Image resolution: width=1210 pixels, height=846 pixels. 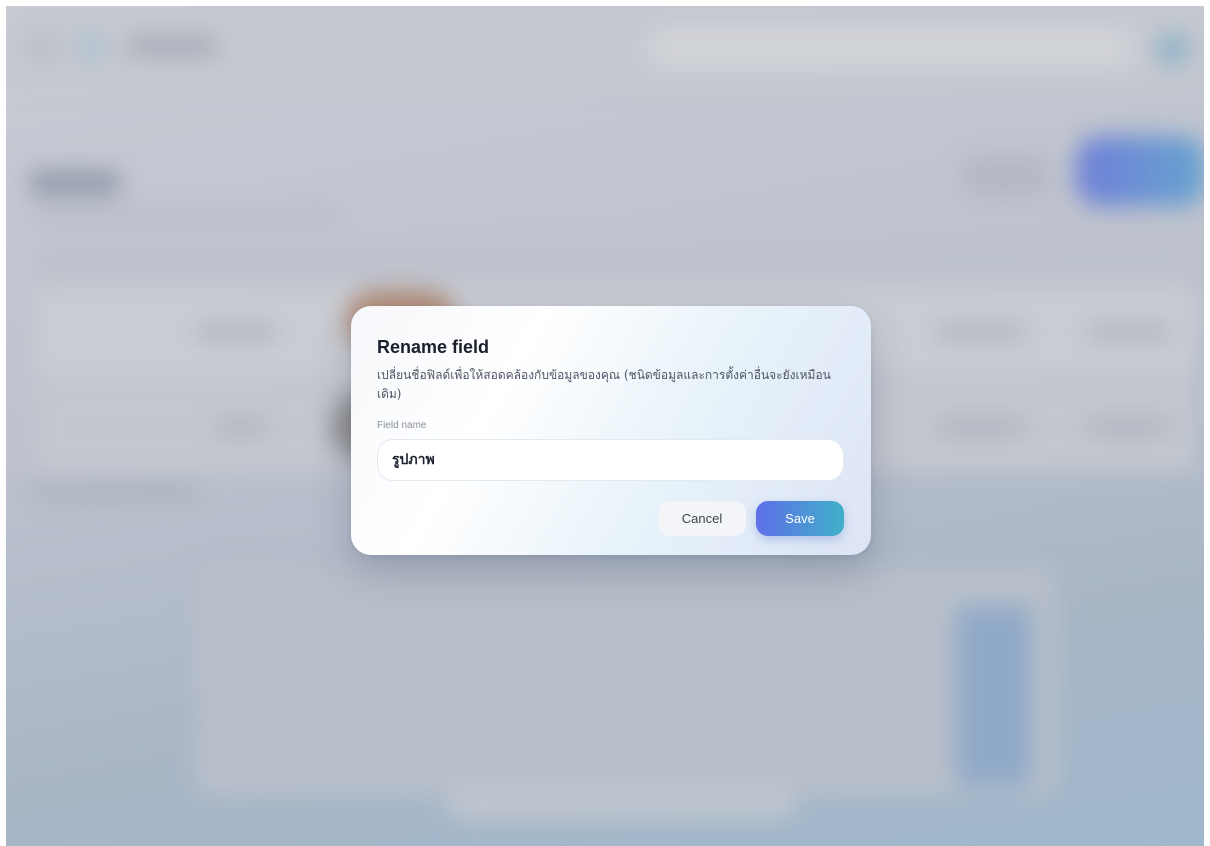 I want to click on page-subtitle, so click(x=185, y=216).